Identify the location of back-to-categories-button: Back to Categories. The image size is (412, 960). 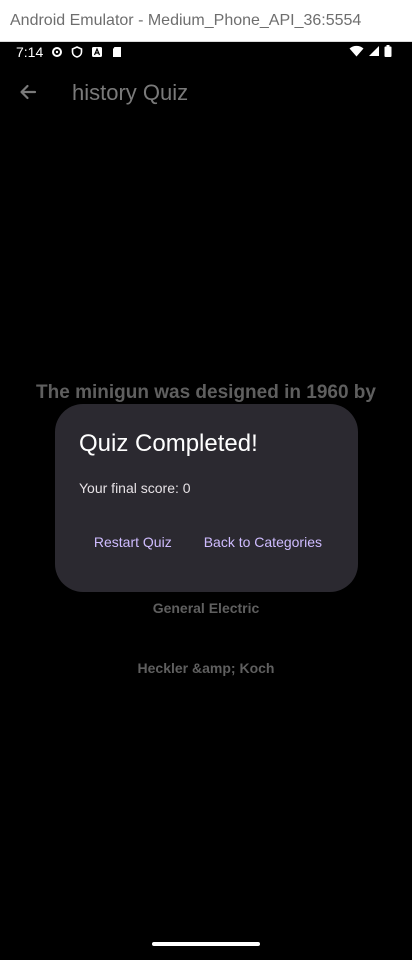
(263, 542).